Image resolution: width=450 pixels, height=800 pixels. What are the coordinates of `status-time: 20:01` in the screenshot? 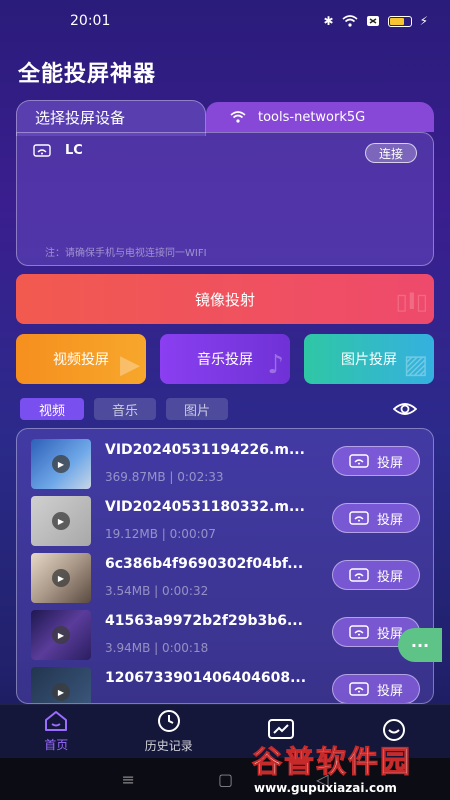 It's located at (90, 21).